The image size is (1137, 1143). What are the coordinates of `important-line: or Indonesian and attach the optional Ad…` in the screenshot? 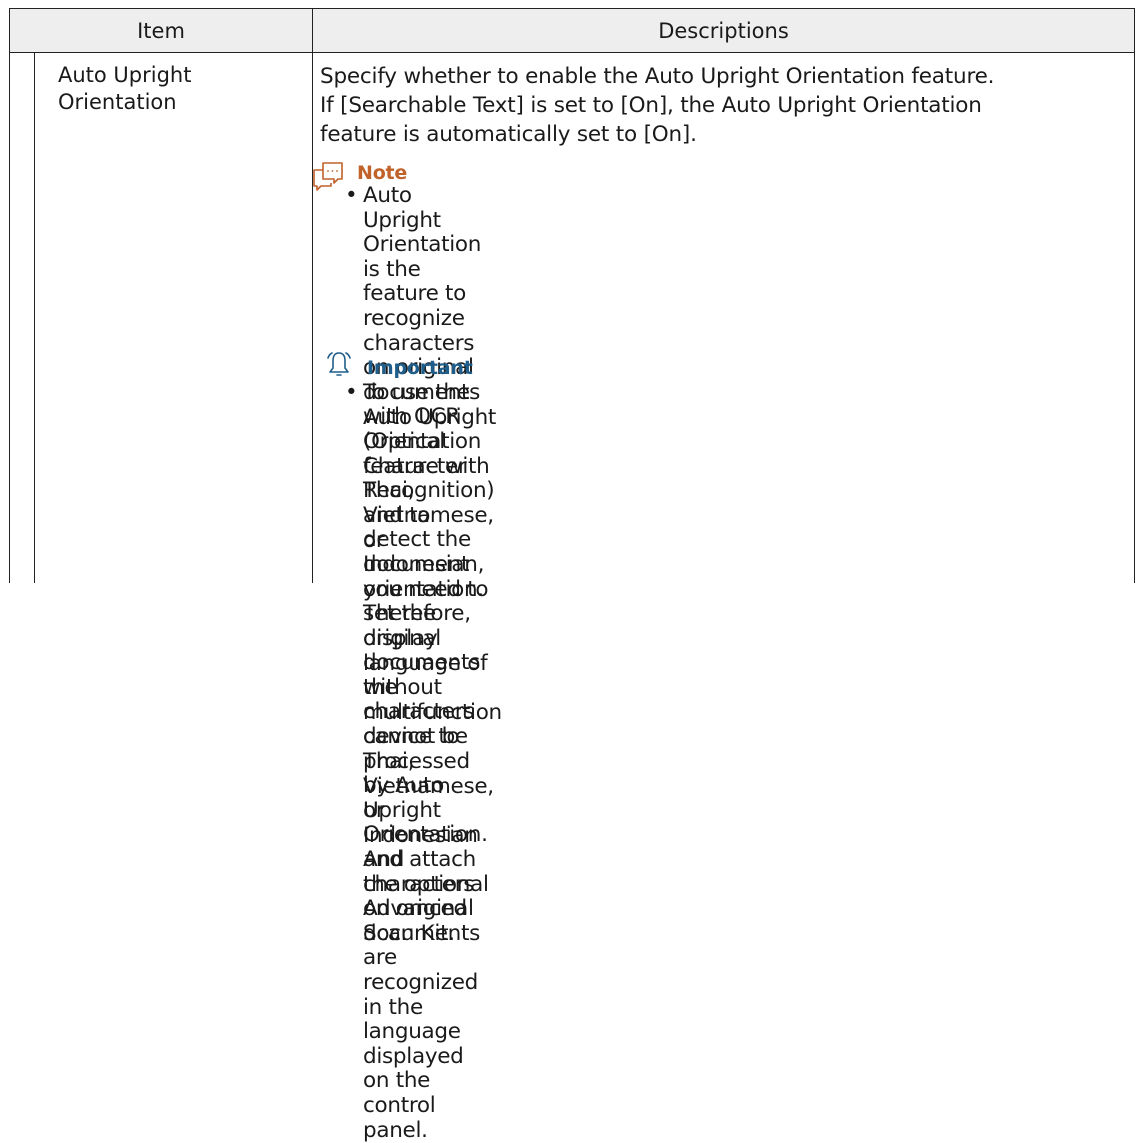 It's located at (426, 872).